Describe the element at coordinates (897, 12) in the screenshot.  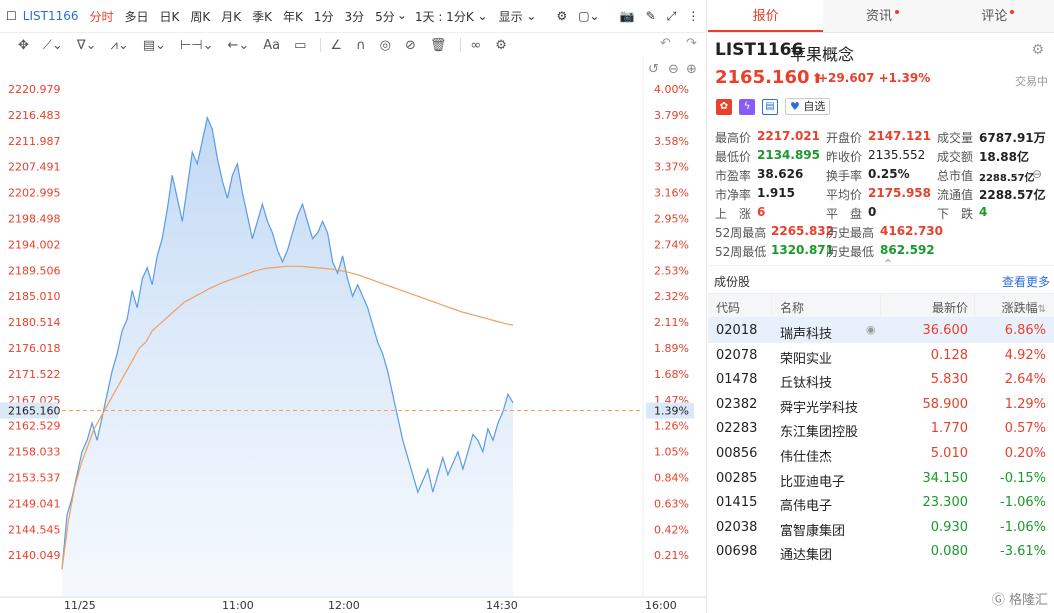
I see `notification-dot` at that location.